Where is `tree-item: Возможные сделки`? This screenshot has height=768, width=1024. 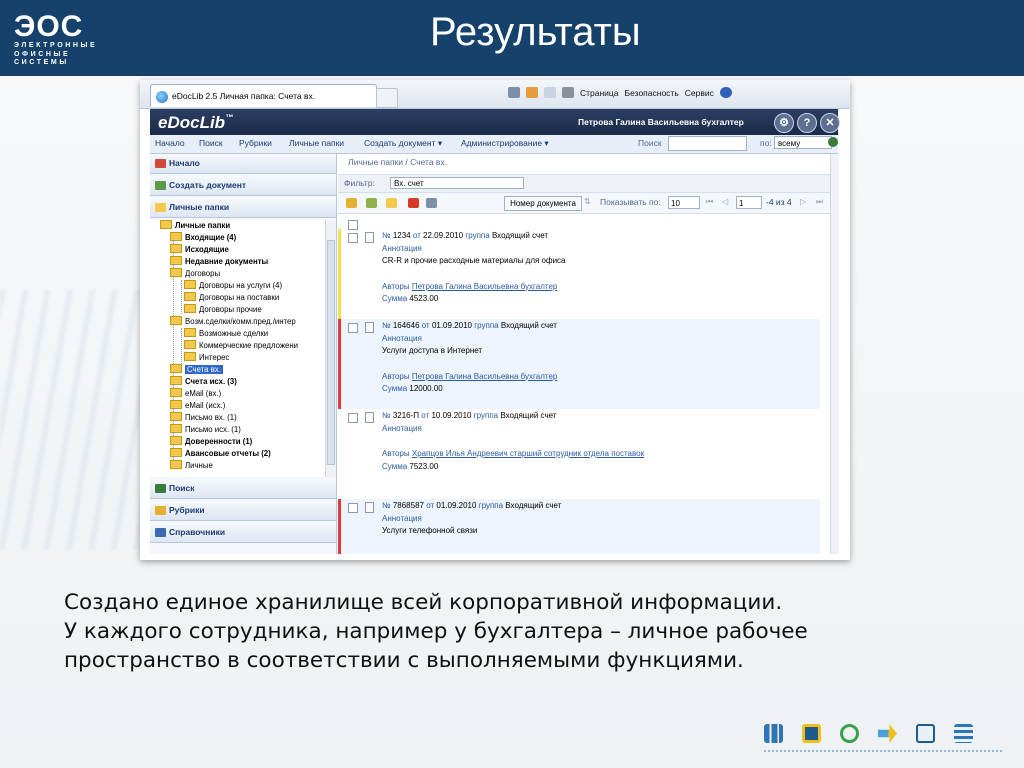 tree-item: Возможные сделки is located at coordinates (226, 334).